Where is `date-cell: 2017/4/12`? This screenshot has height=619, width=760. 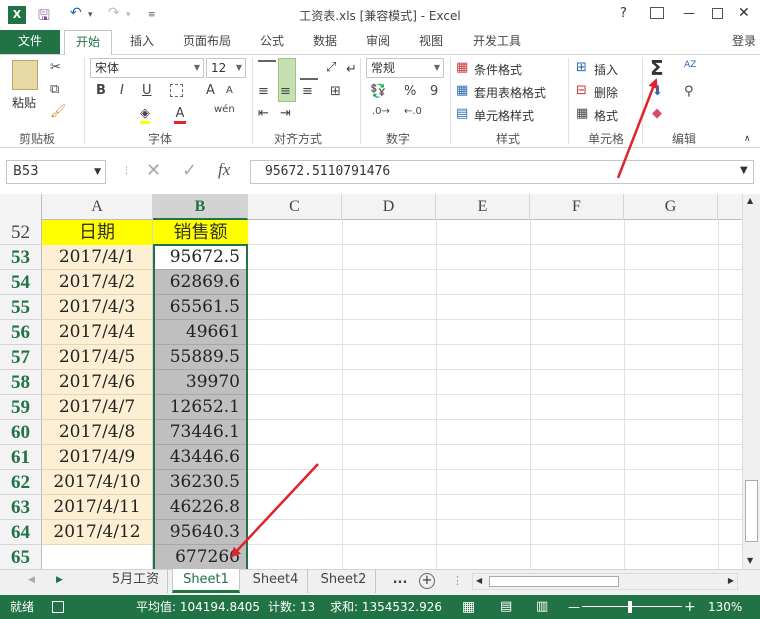
date-cell: 2017/4/12 is located at coordinates (97, 532).